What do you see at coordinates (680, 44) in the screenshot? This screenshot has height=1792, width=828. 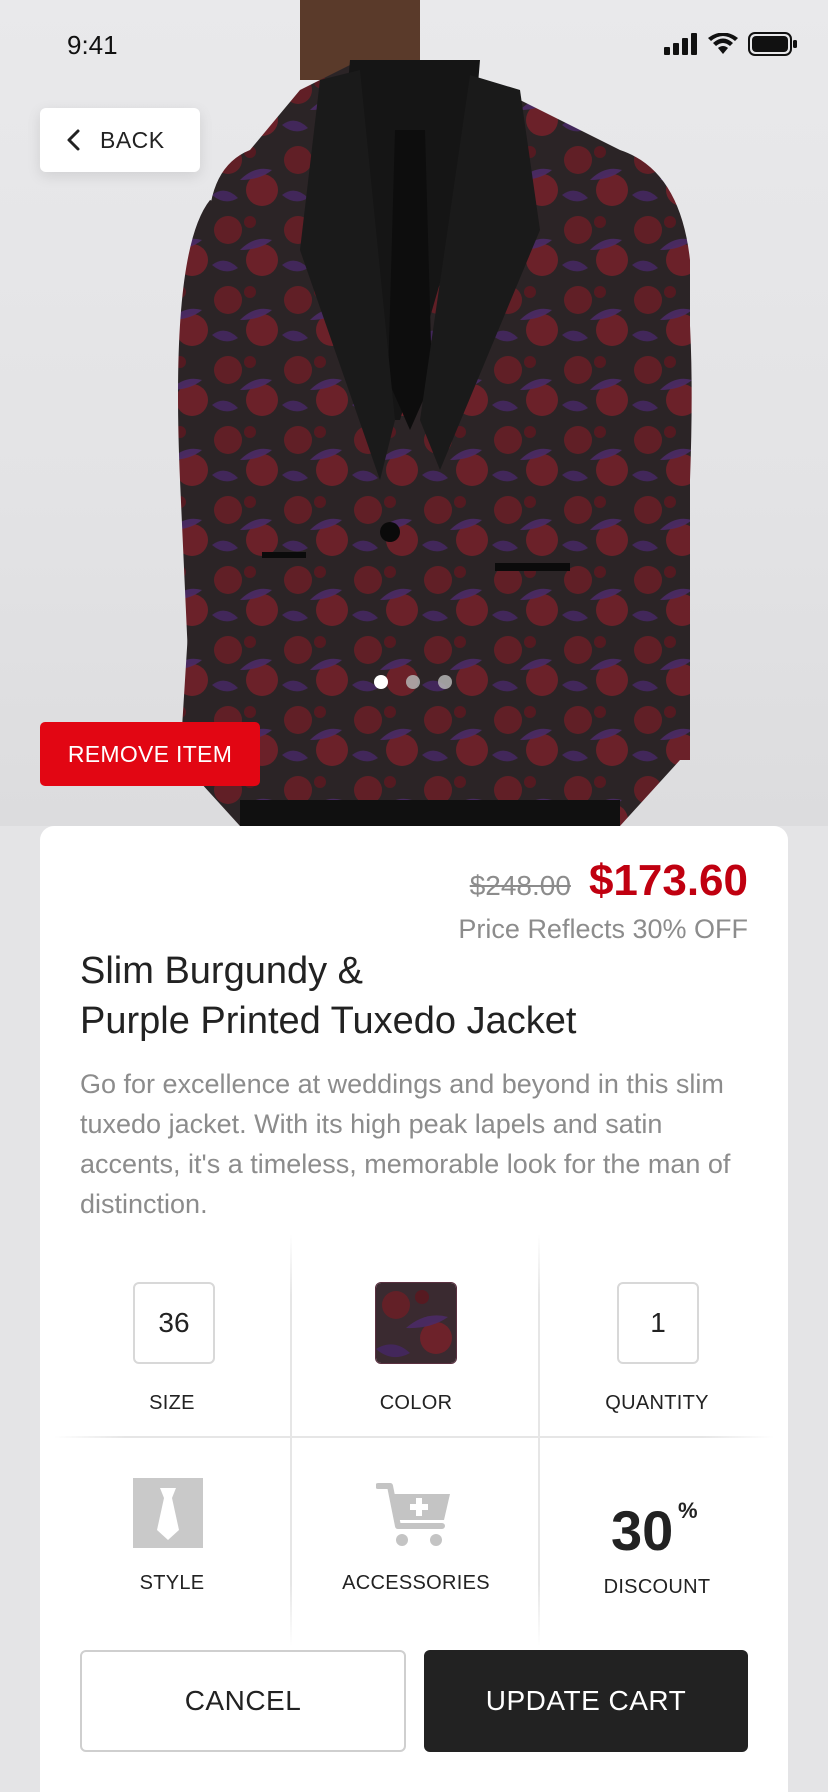 I see `signal-icon` at bounding box center [680, 44].